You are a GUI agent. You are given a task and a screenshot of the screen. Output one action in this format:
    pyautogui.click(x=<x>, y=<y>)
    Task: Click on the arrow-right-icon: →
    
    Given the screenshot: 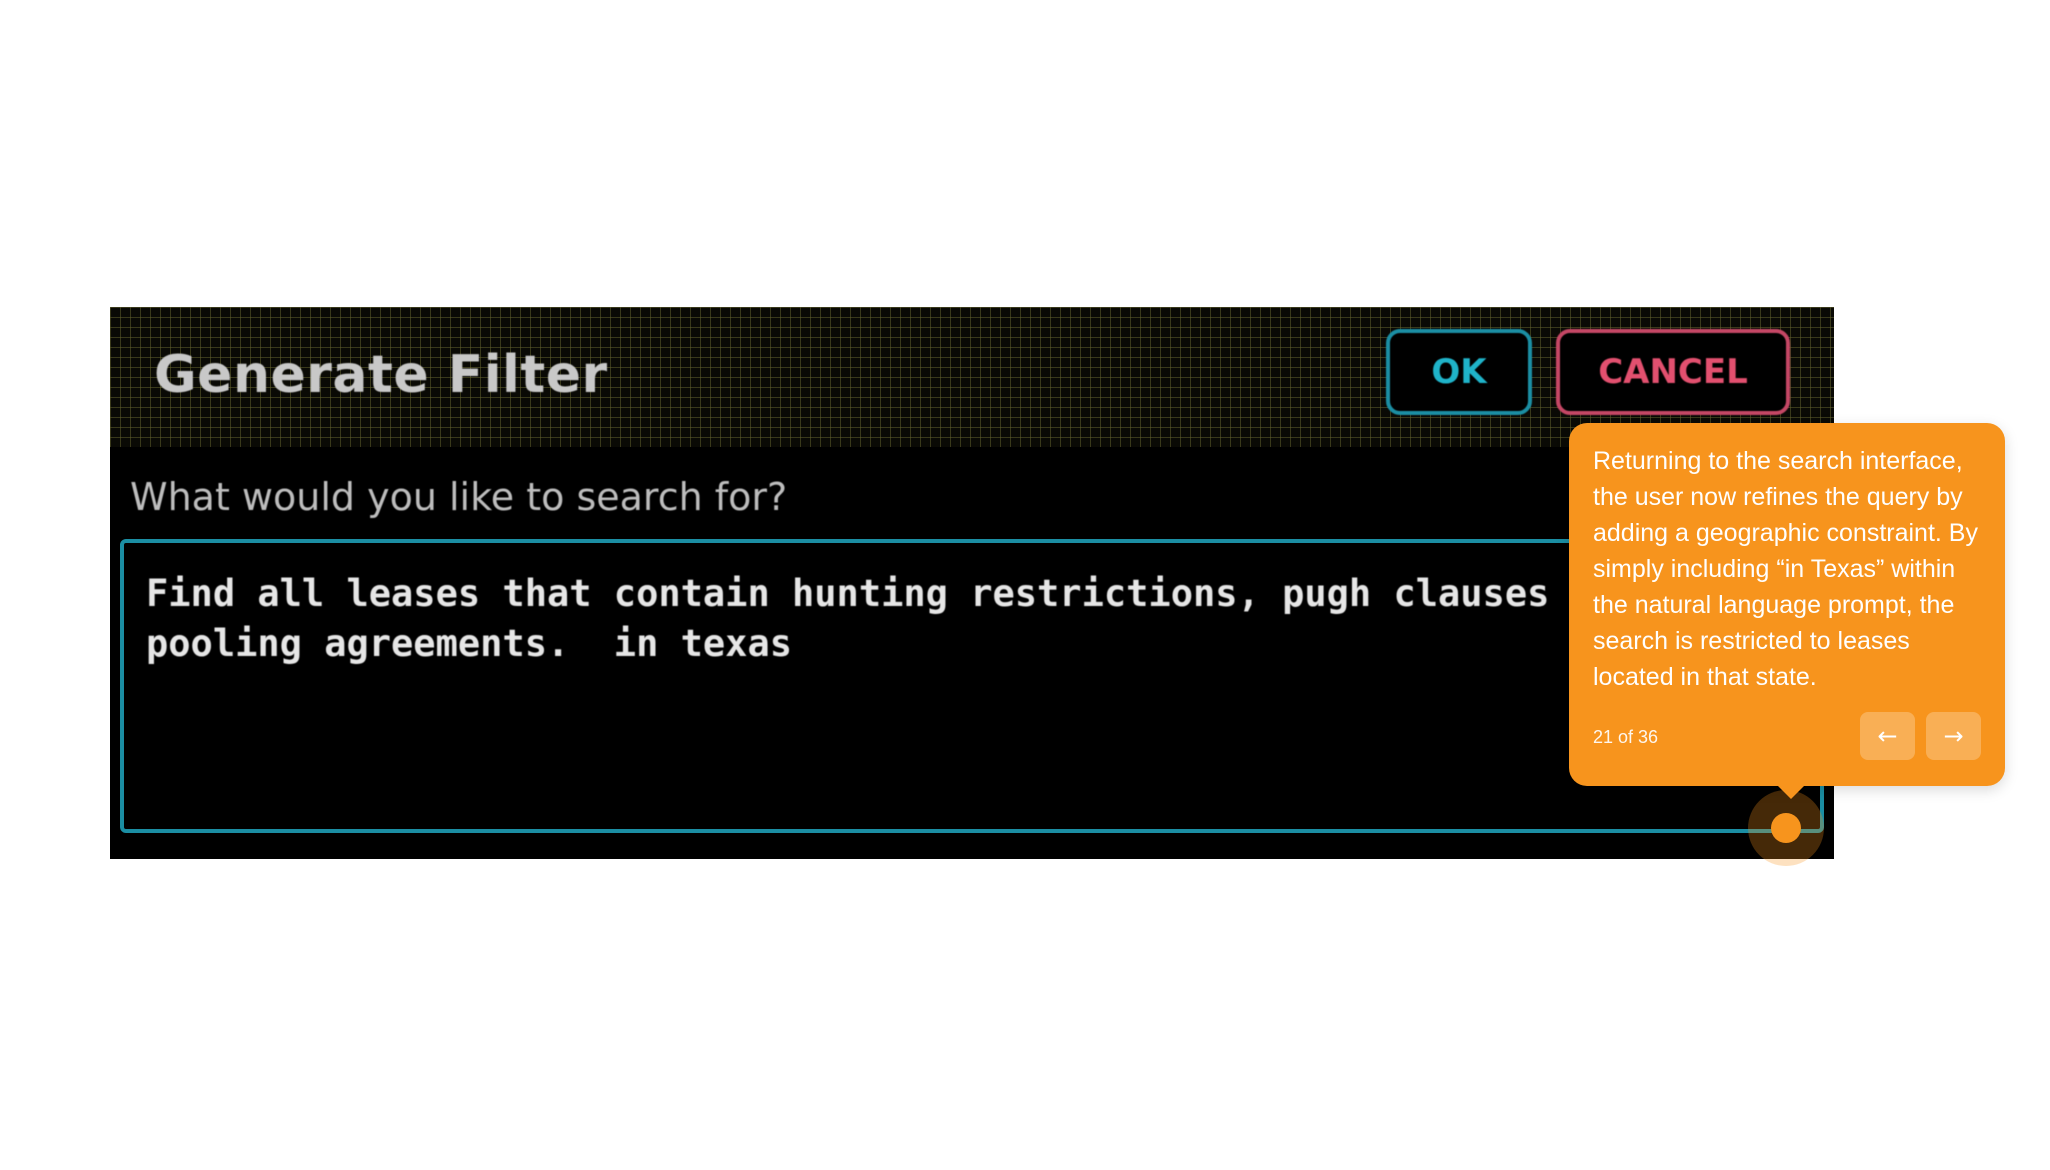 What is the action you would take?
    pyautogui.click(x=1953, y=736)
    